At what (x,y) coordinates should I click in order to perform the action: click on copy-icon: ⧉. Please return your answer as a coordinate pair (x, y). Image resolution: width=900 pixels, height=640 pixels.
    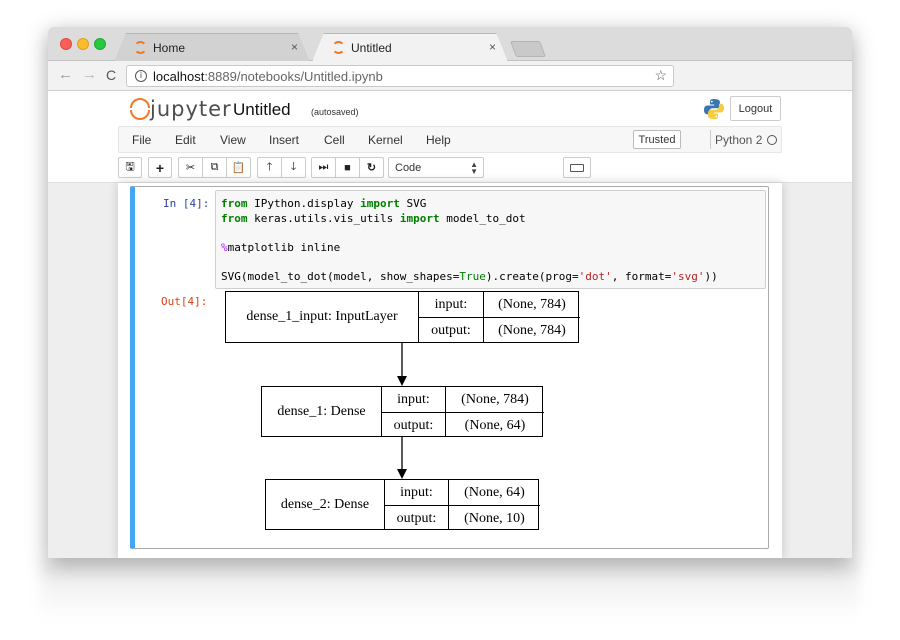
    Looking at the image, I should click on (214, 167).